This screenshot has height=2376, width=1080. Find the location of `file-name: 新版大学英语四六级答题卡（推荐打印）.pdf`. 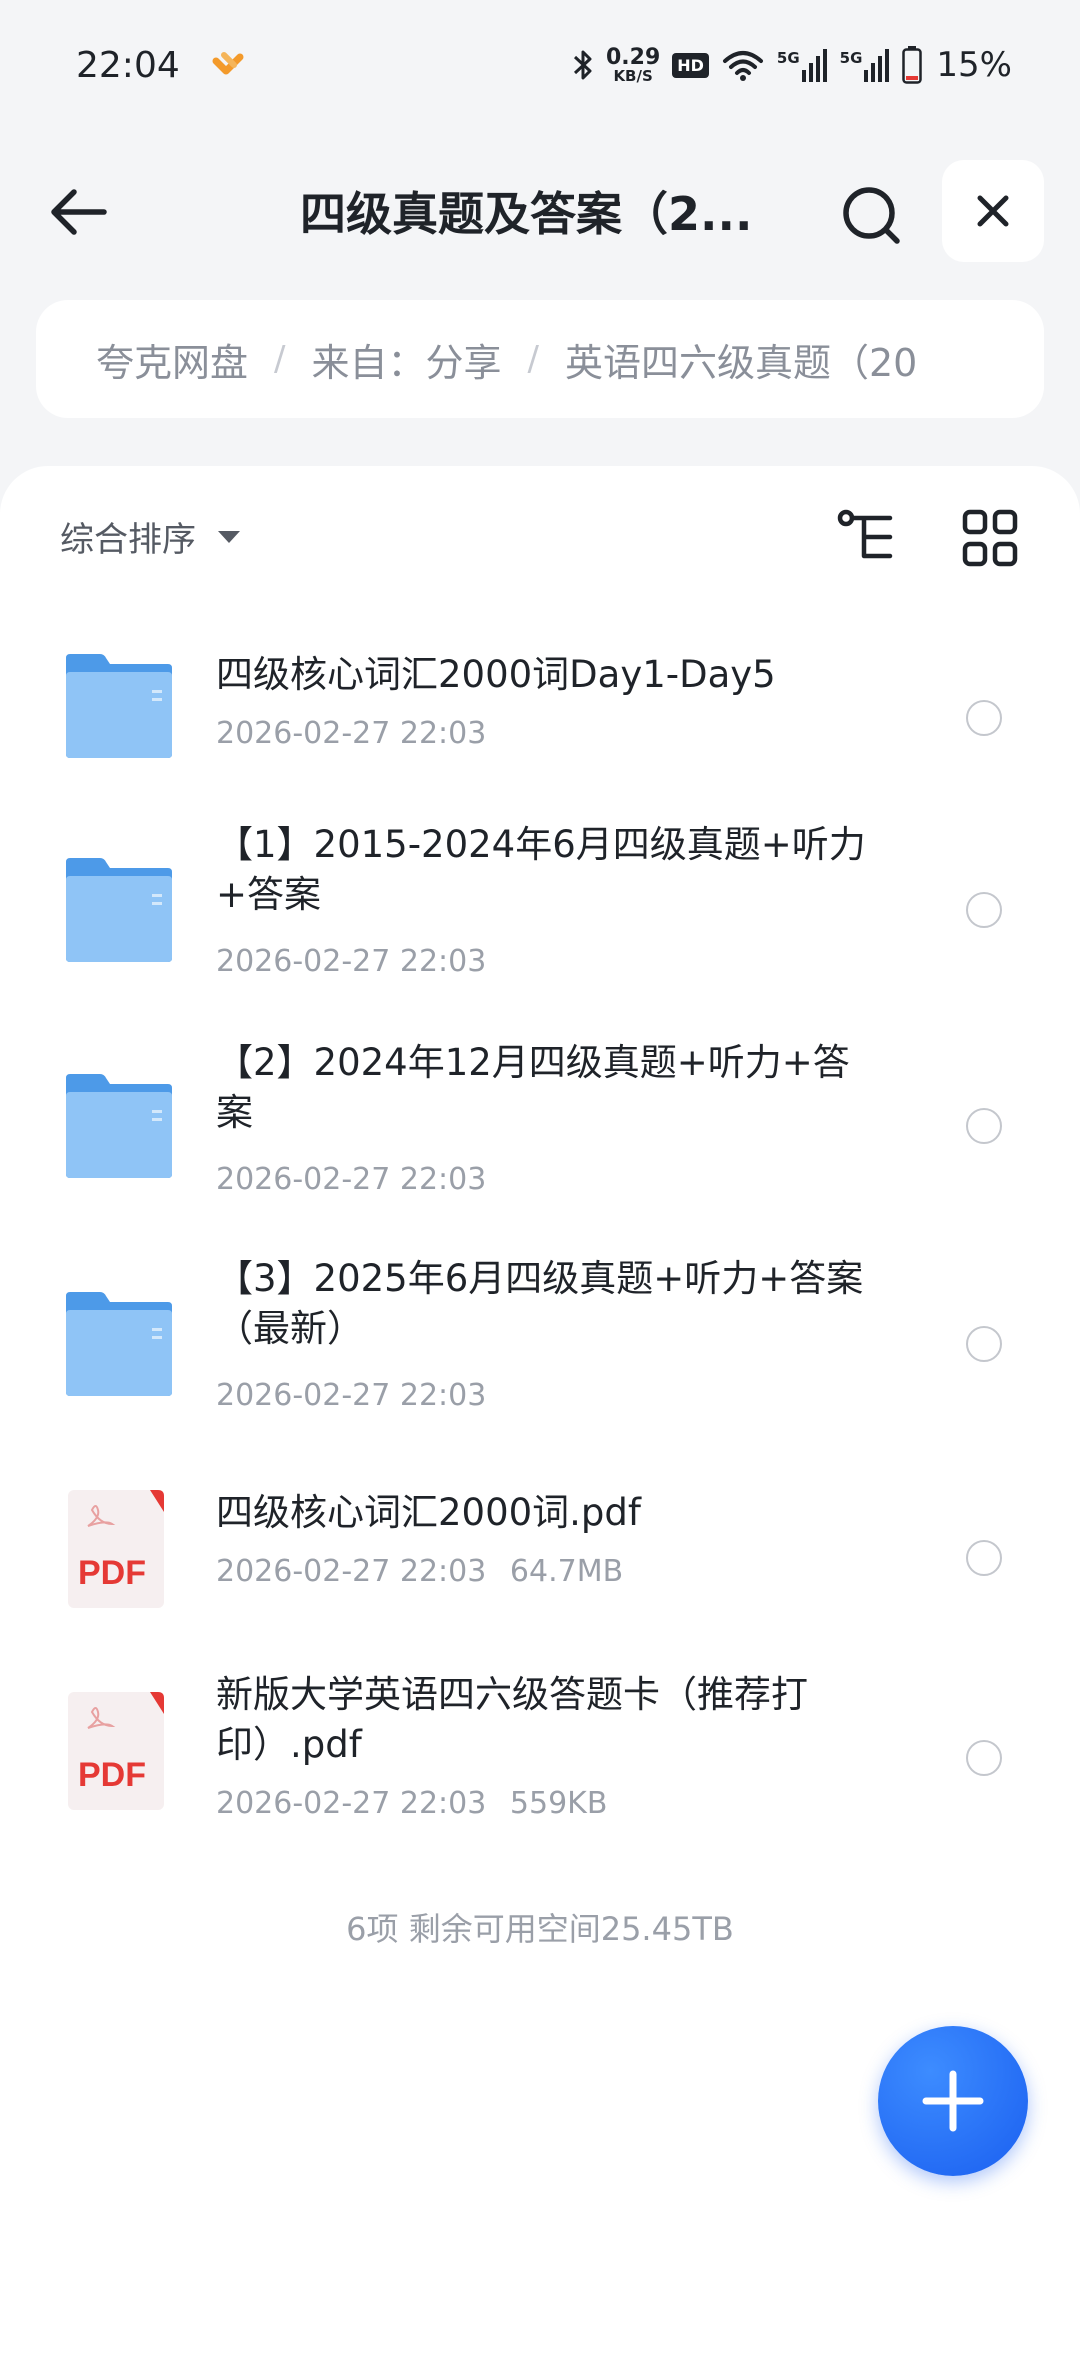

file-name: 新版大学英语四六级答题卡（推荐打印）.pdf is located at coordinates (512, 1719).